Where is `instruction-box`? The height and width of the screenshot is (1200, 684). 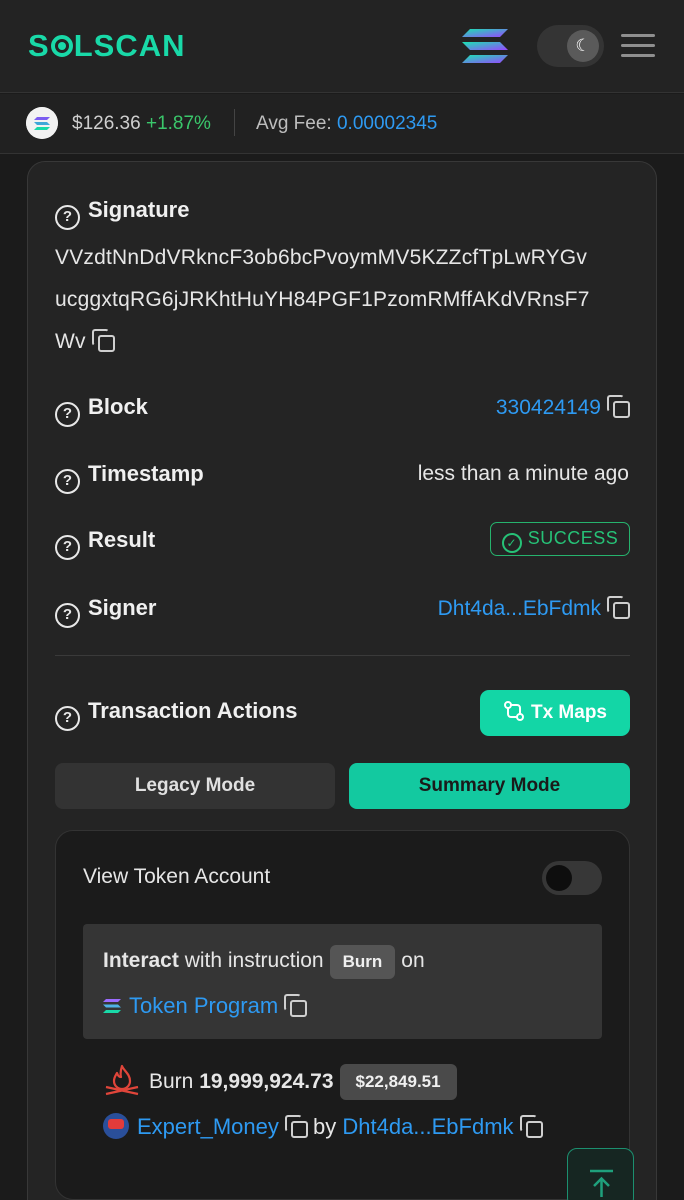
instruction-box is located at coordinates (342, 981).